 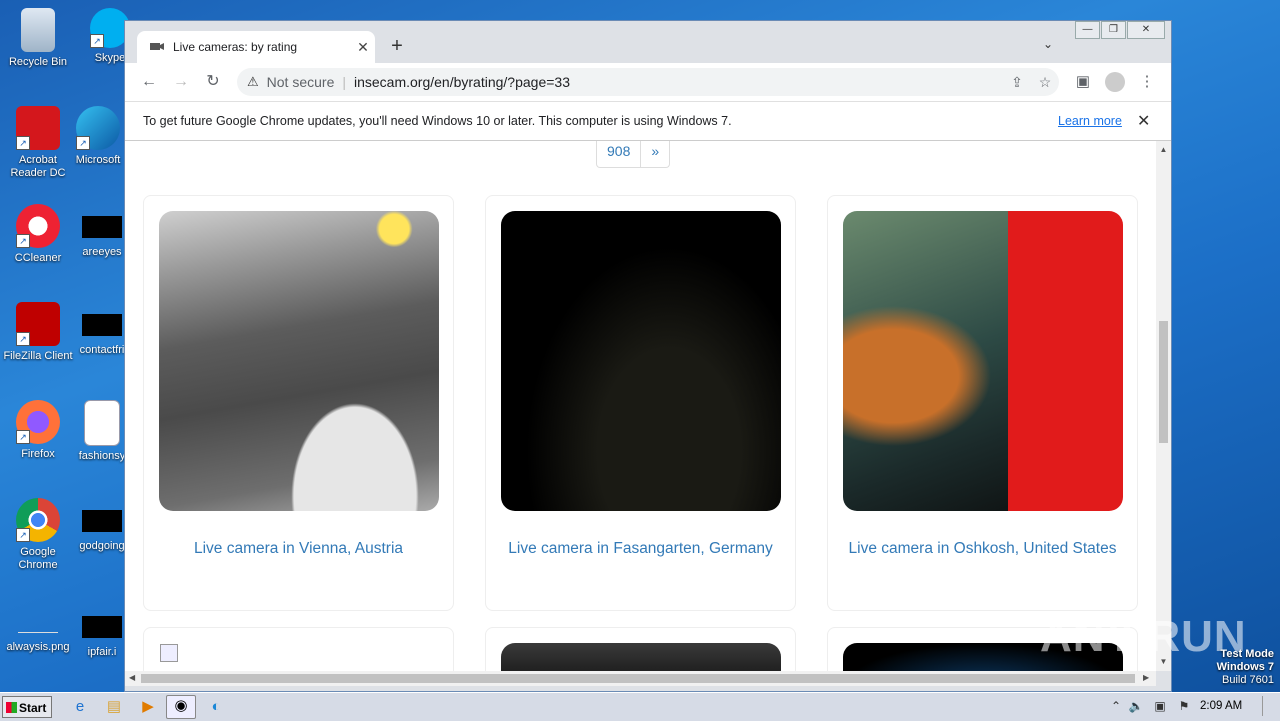 I want to click on desktop-icon-label: contactfri, so click(x=102, y=350).